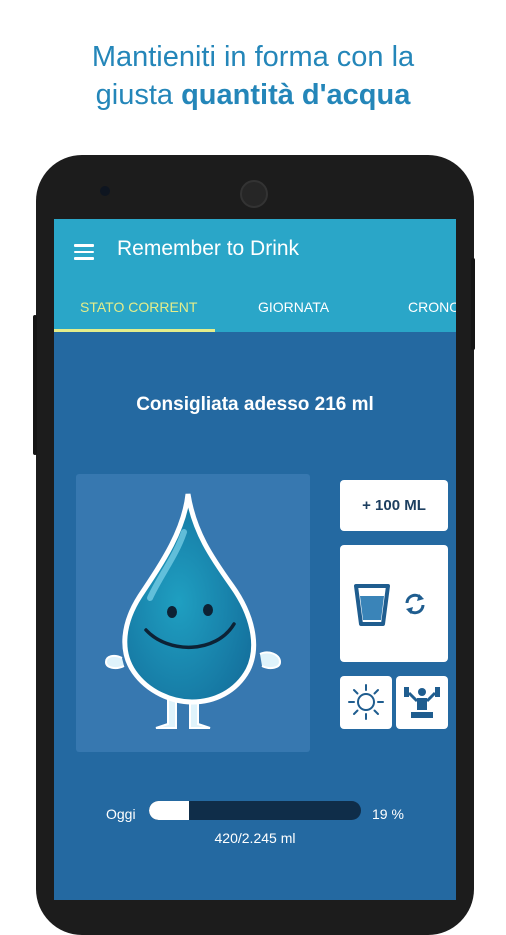 This screenshot has height=935, width=506. I want to click on hamburger-menu-icon, so click(84, 252).